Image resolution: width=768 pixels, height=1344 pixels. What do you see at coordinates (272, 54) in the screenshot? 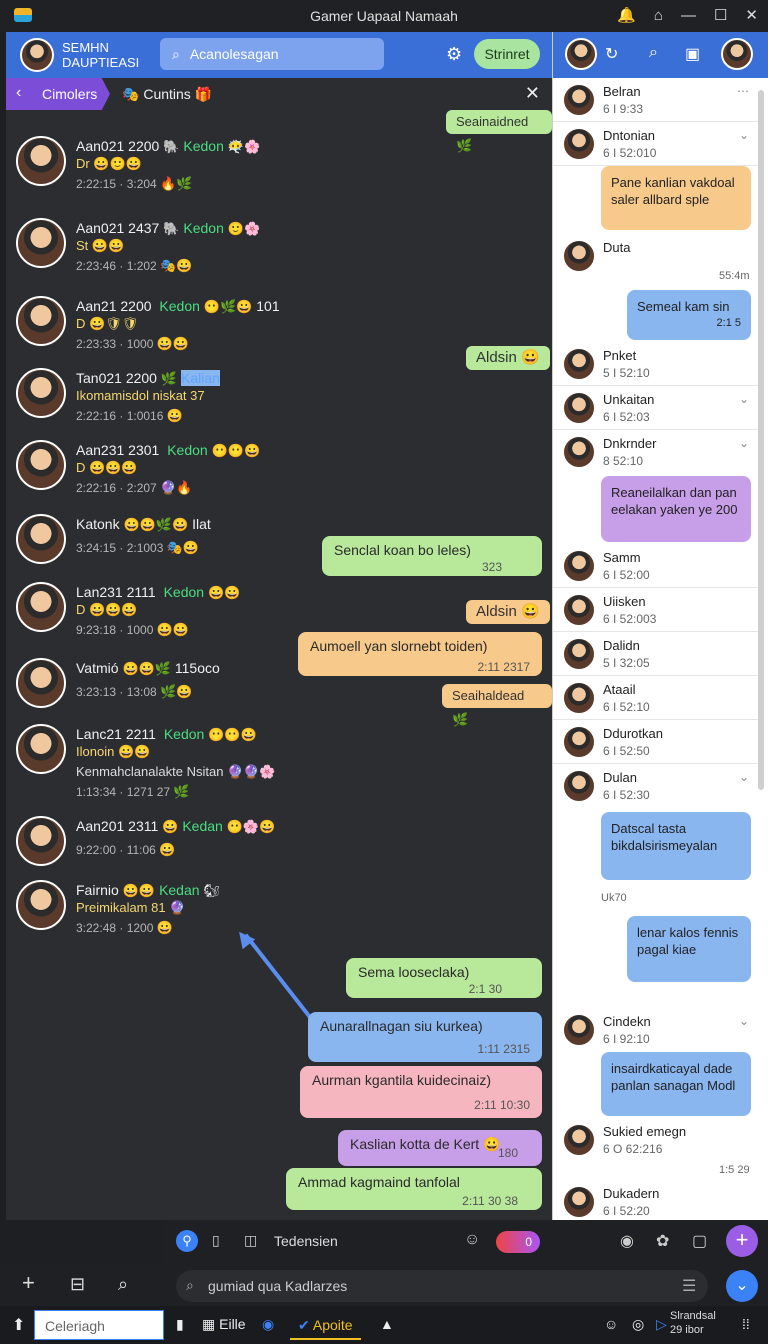
I see `search-box: ⌕ Acanolesagan` at bounding box center [272, 54].